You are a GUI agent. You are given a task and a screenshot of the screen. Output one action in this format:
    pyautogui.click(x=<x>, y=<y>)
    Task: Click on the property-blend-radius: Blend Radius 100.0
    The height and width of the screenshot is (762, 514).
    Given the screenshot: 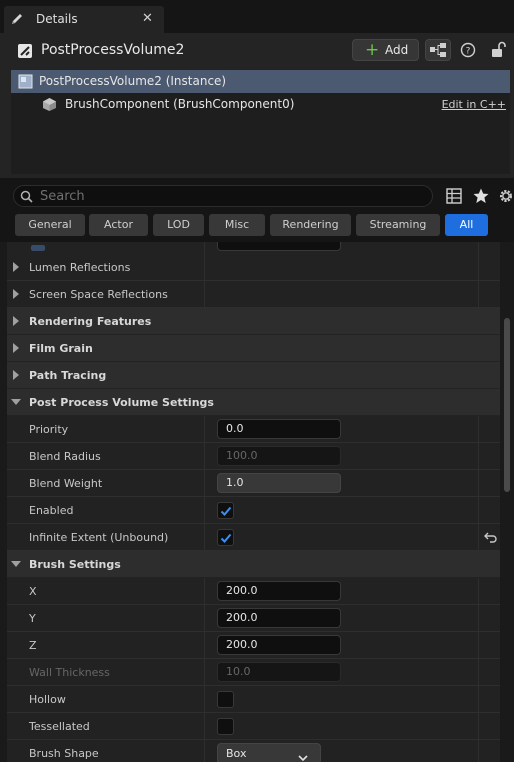 What is the action you would take?
    pyautogui.click(x=253, y=456)
    